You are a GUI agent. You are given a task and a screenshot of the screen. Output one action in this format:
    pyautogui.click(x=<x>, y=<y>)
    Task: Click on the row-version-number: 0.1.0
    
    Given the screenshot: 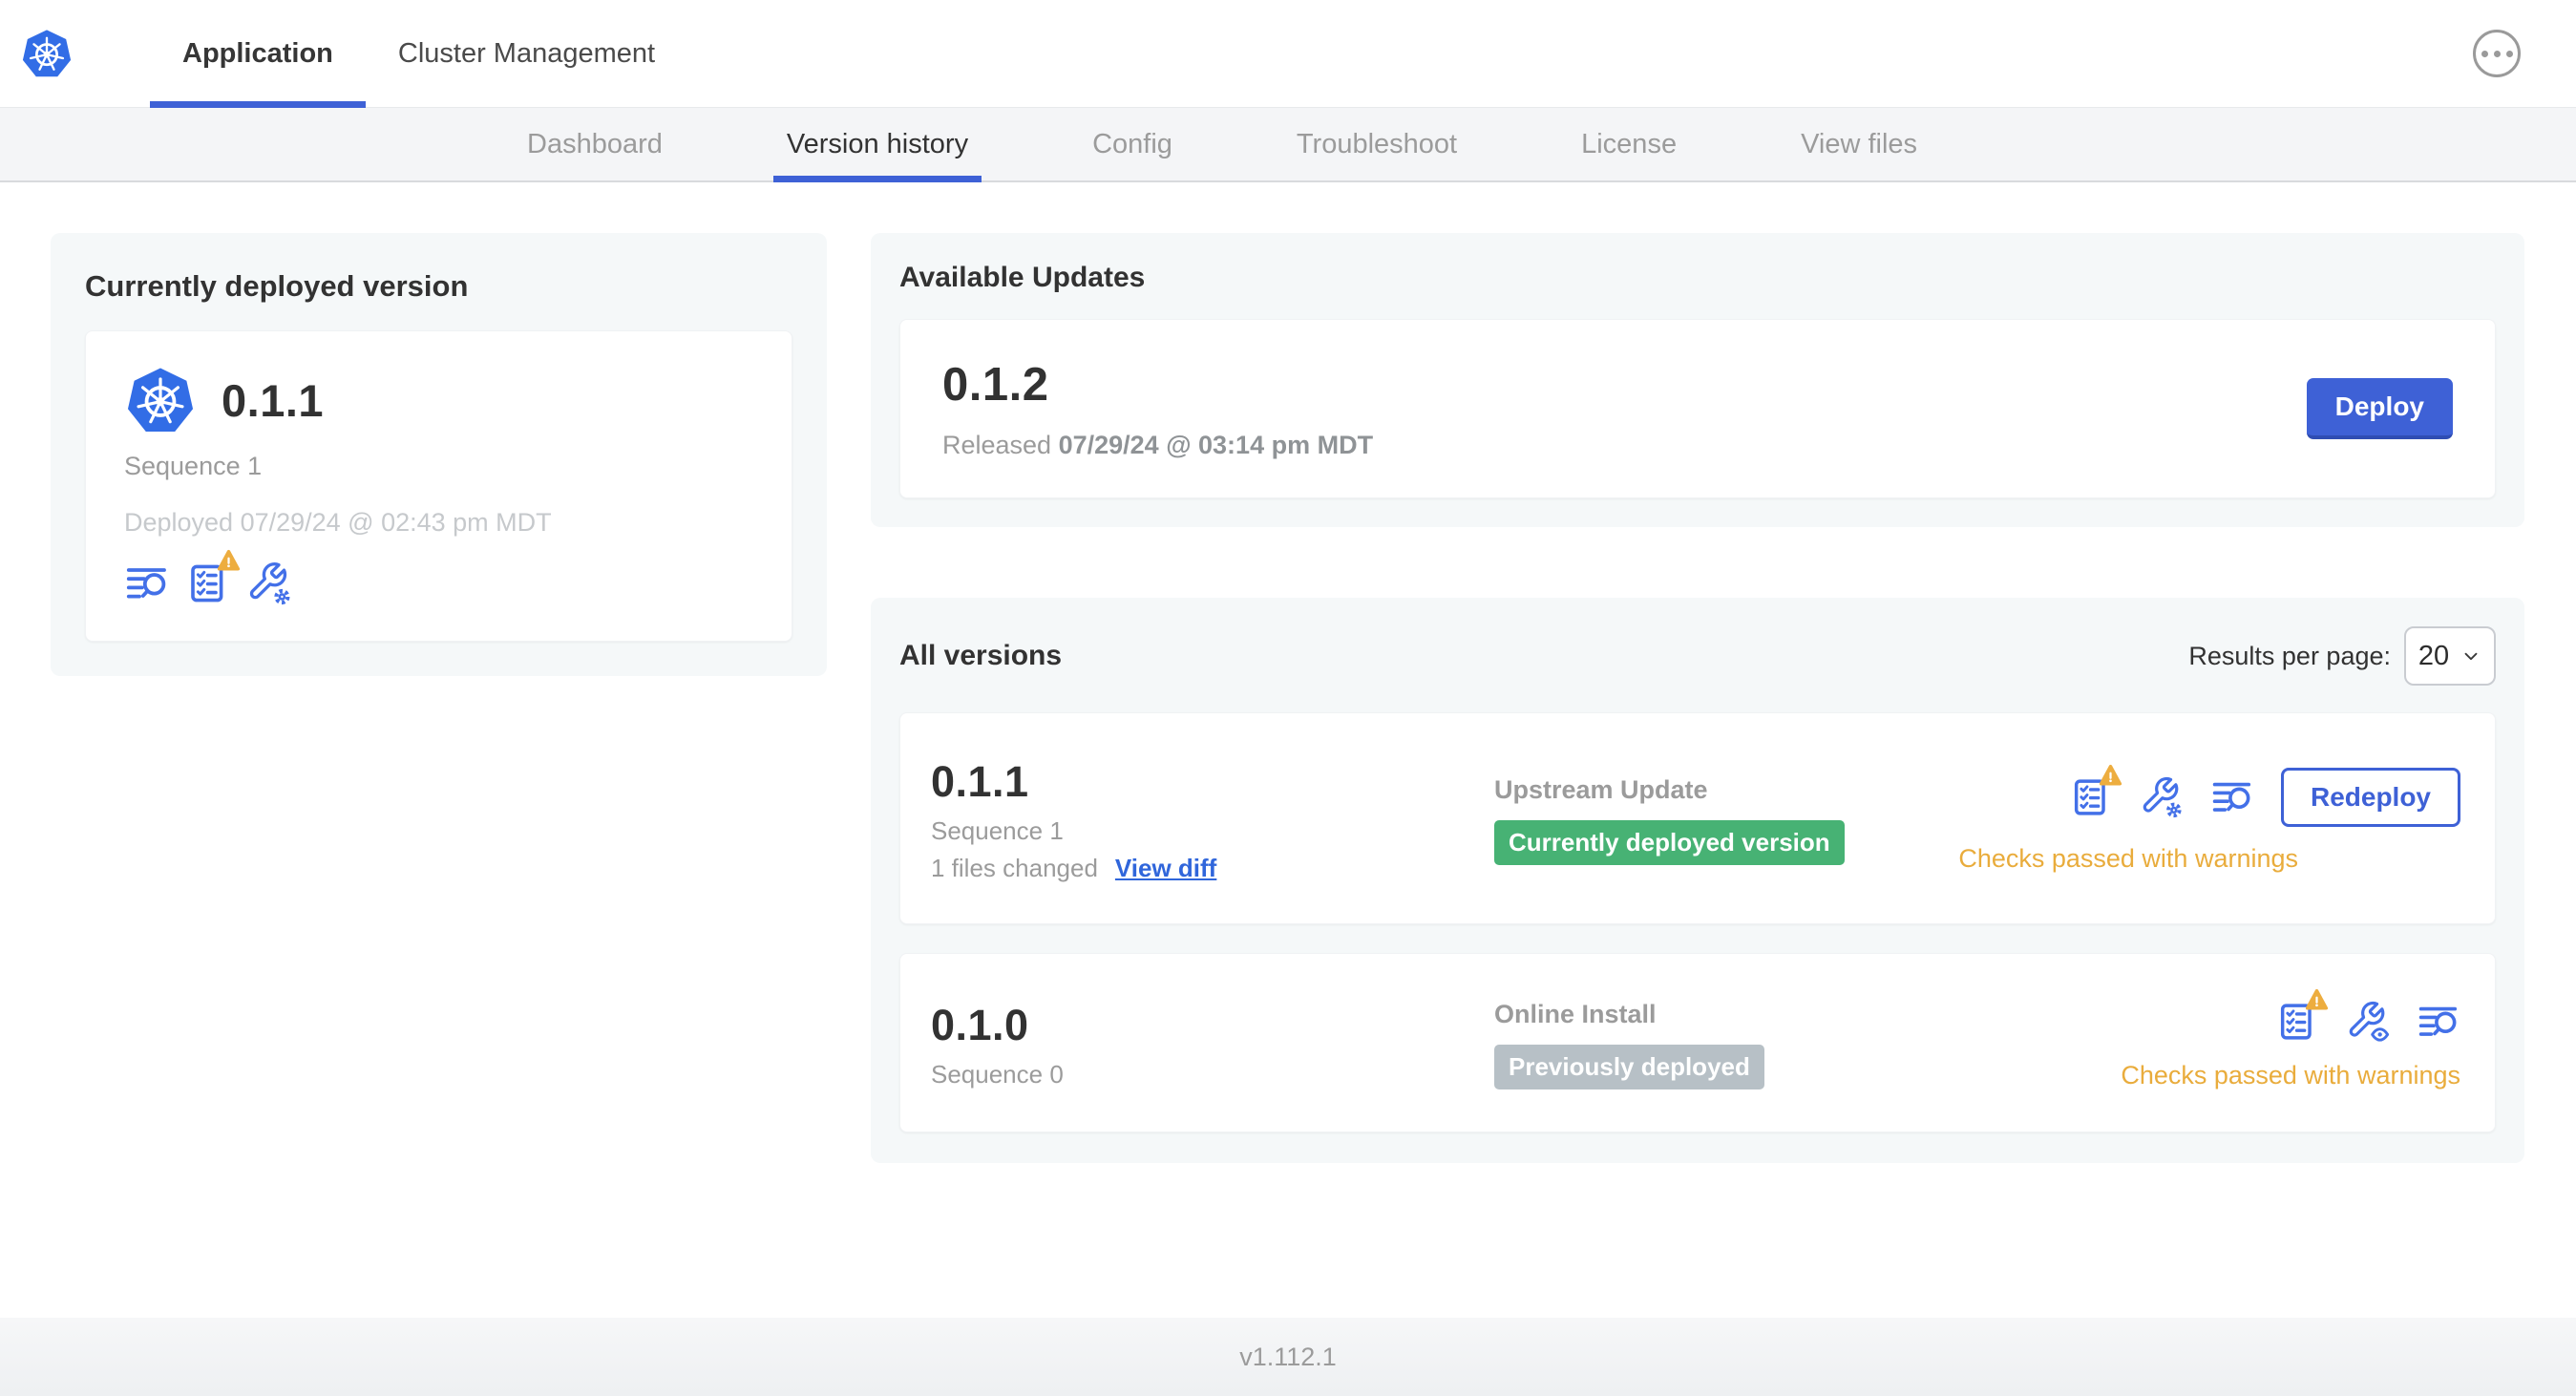 What is the action you would take?
    pyautogui.click(x=980, y=1024)
    